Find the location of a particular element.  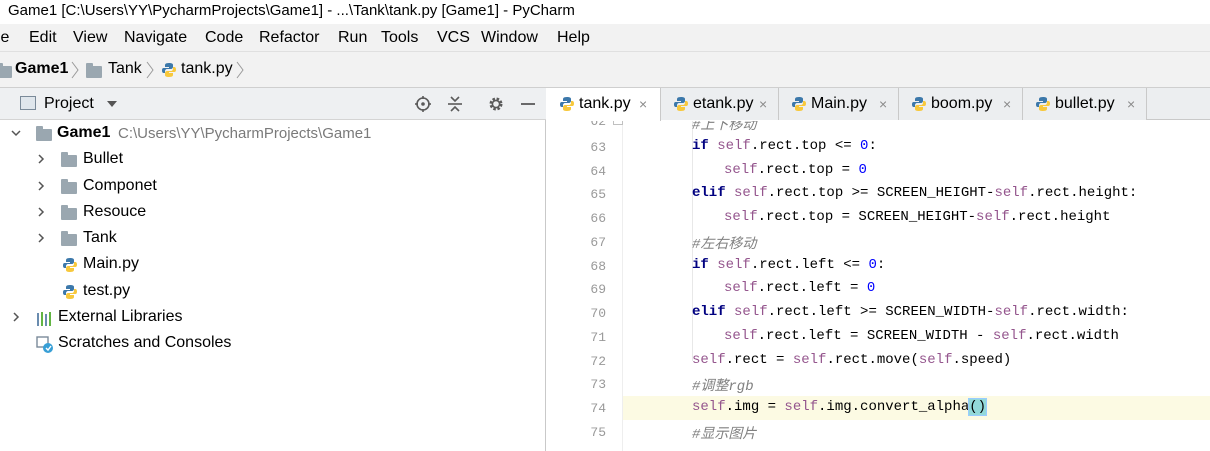

code-comment: #调整rgb is located at coordinates (723, 387).